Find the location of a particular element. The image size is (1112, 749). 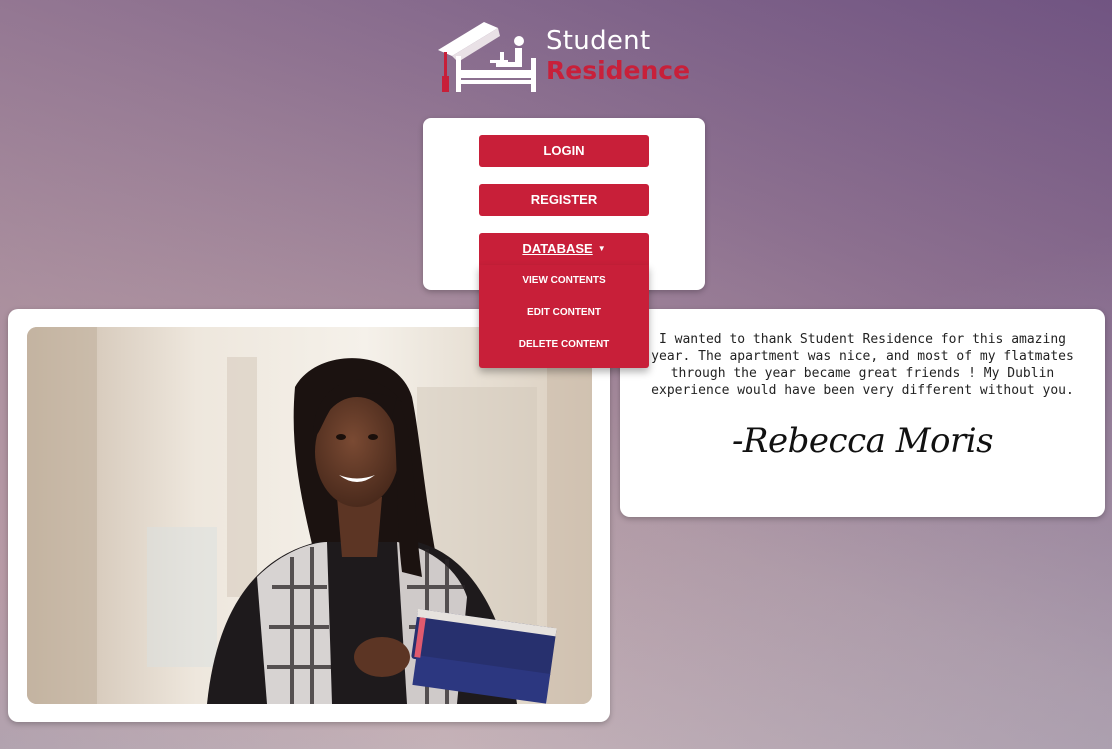

login-button: LOGIN is located at coordinates (564, 151).